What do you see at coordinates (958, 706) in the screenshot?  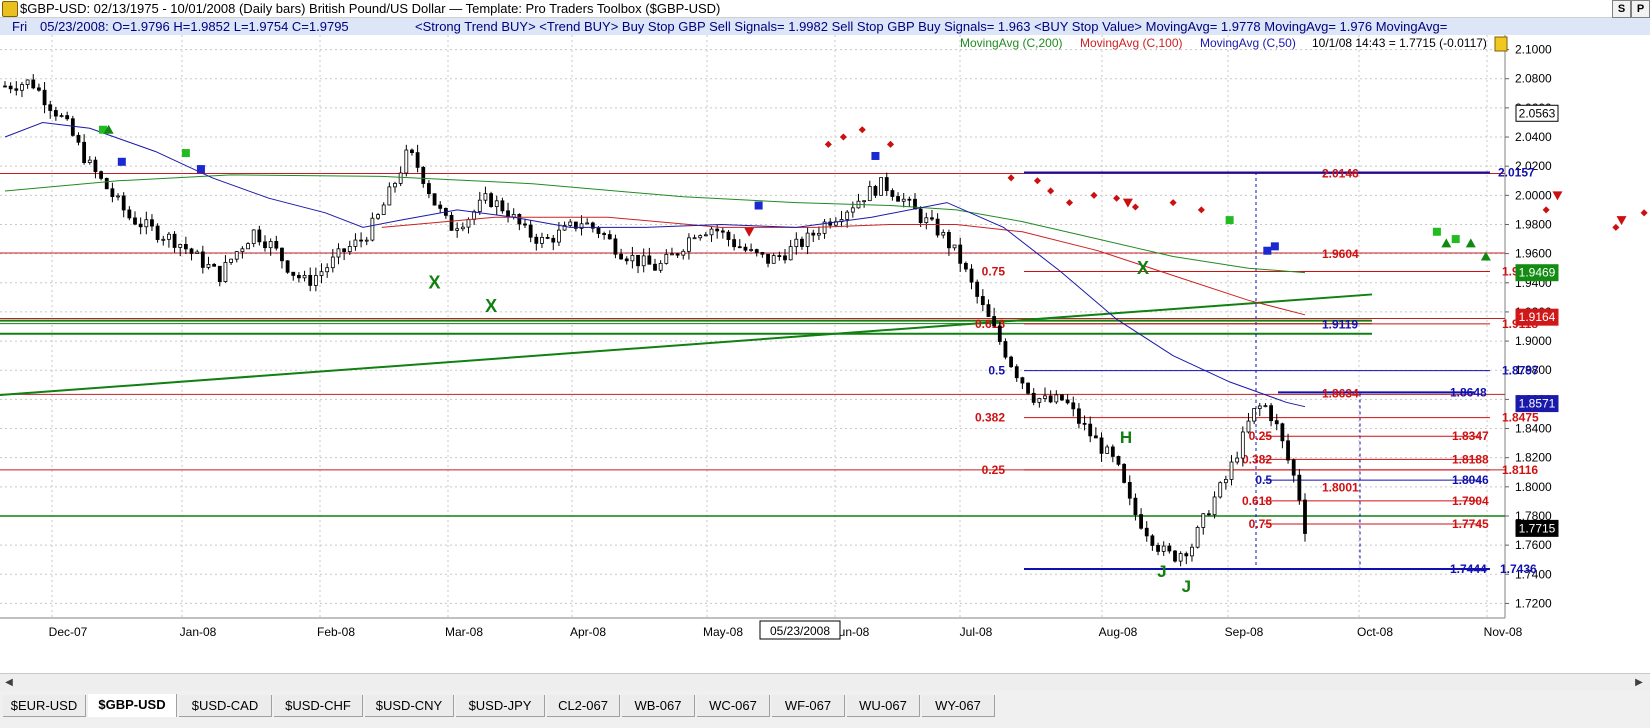 I see `symbol-tab: WY-067` at bounding box center [958, 706].